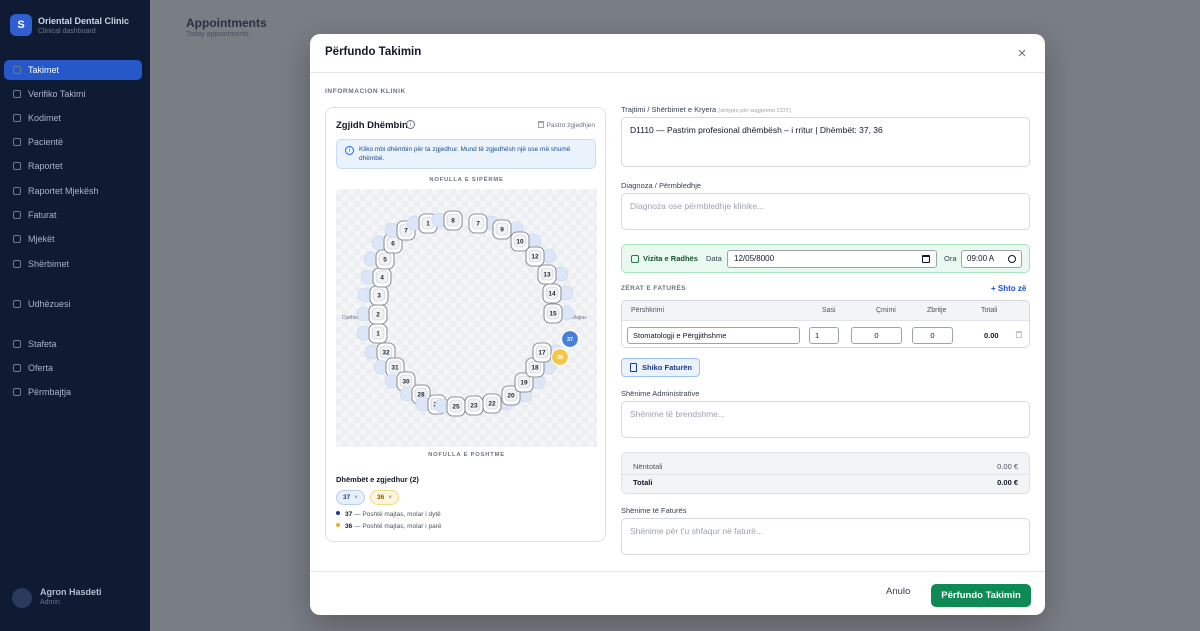 Image resolution: width=1200 pixels, height=631 pixels. What do you see at coordinates (73, 344) in the screenshot?
I see `sidebar-item: Stafeta` at bounding box center [73, 344].